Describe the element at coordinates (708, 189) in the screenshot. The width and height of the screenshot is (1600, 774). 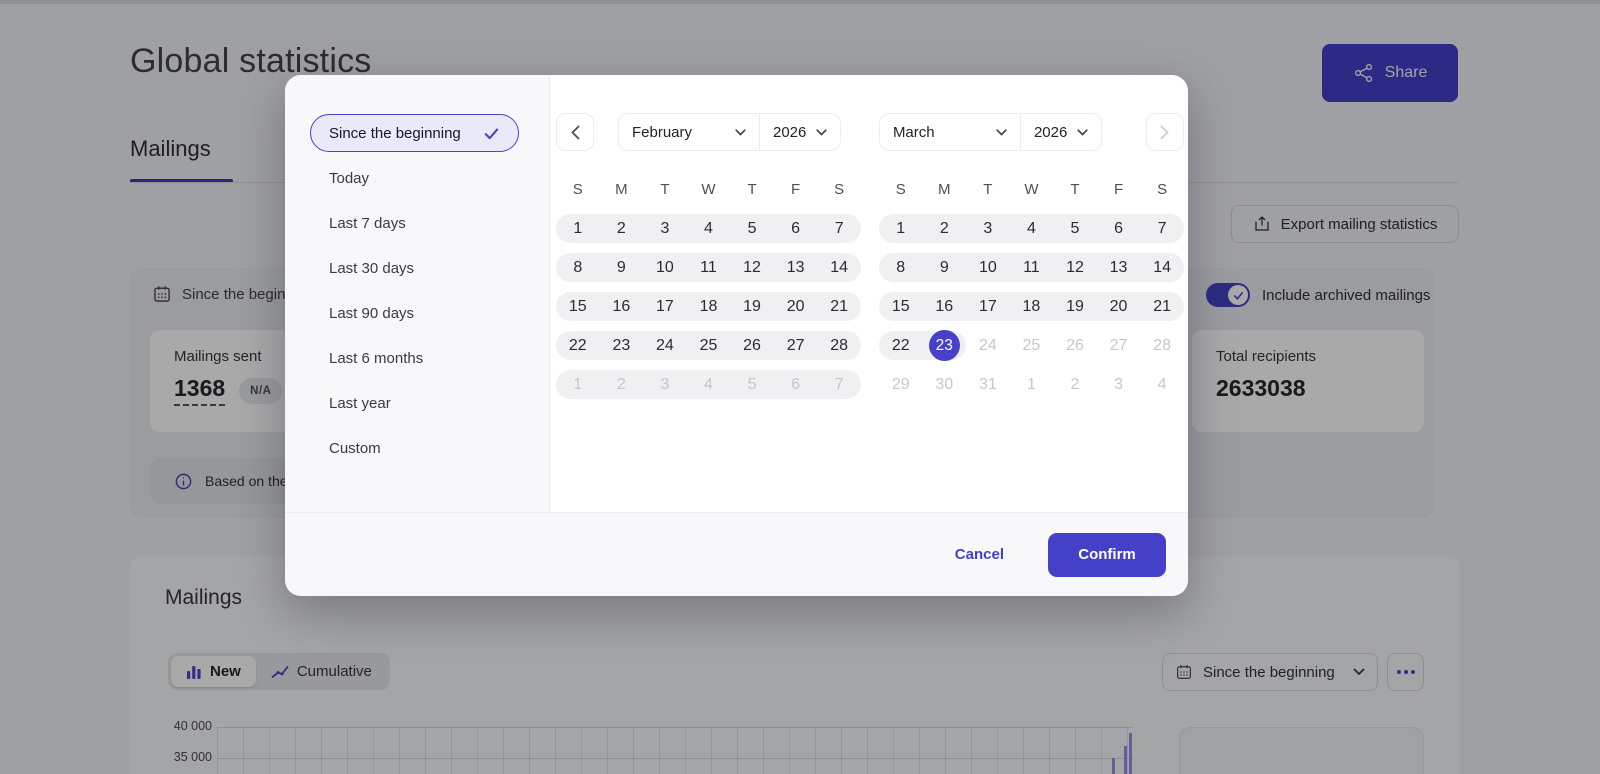
I see `weekday-header: SMTWTFS` at that location.